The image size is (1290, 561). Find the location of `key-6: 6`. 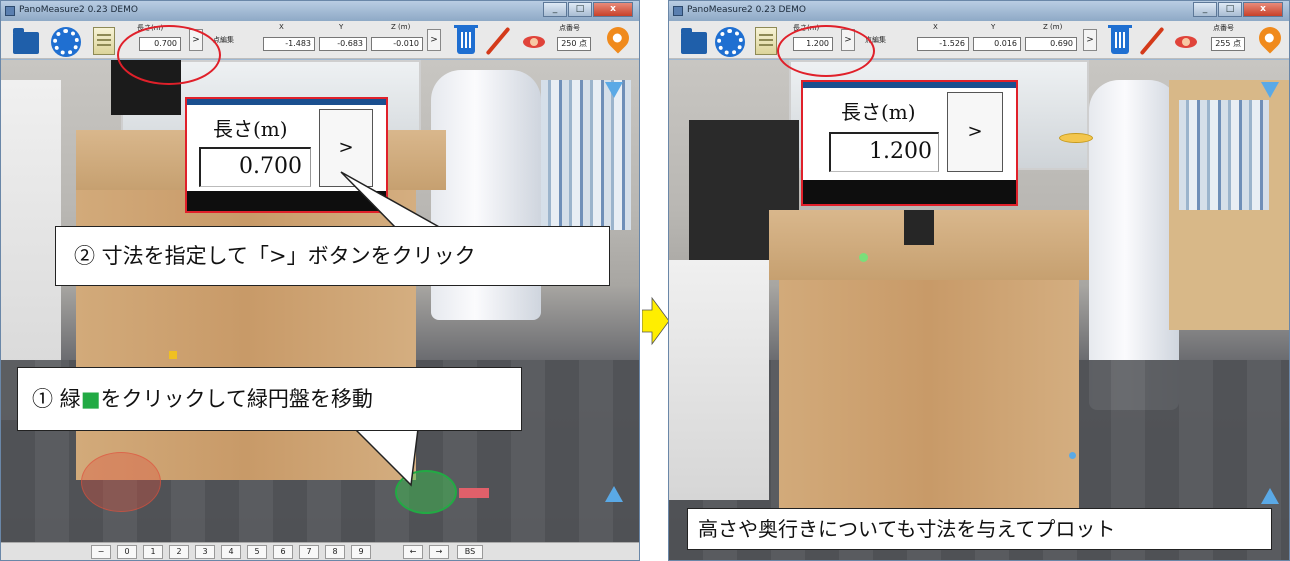

key-6: 6 is located at coordinates (283, 552).